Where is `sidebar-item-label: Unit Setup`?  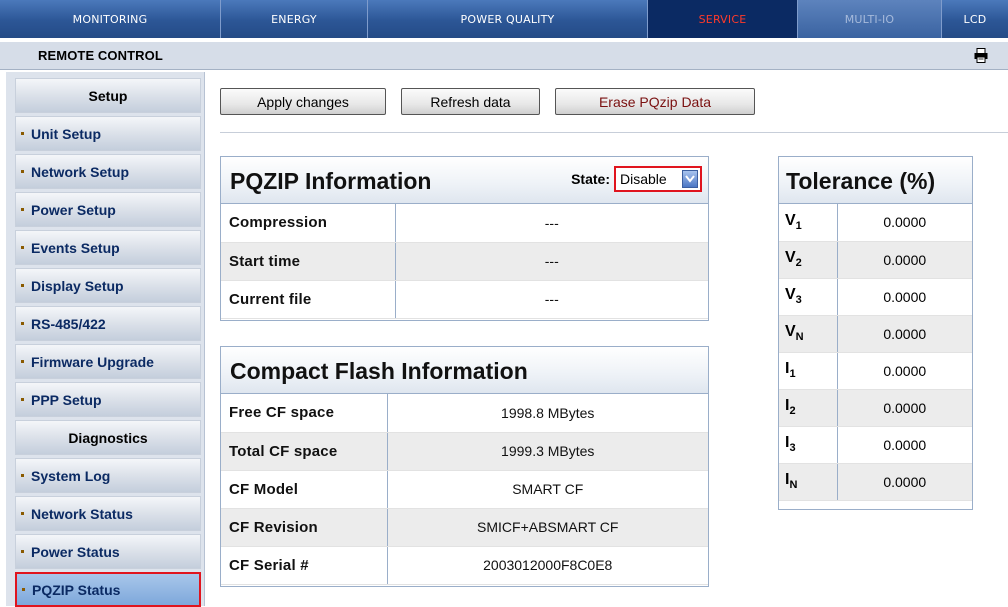
sidebar-item-label: Unit Setup is located at coordinates (66, 133).